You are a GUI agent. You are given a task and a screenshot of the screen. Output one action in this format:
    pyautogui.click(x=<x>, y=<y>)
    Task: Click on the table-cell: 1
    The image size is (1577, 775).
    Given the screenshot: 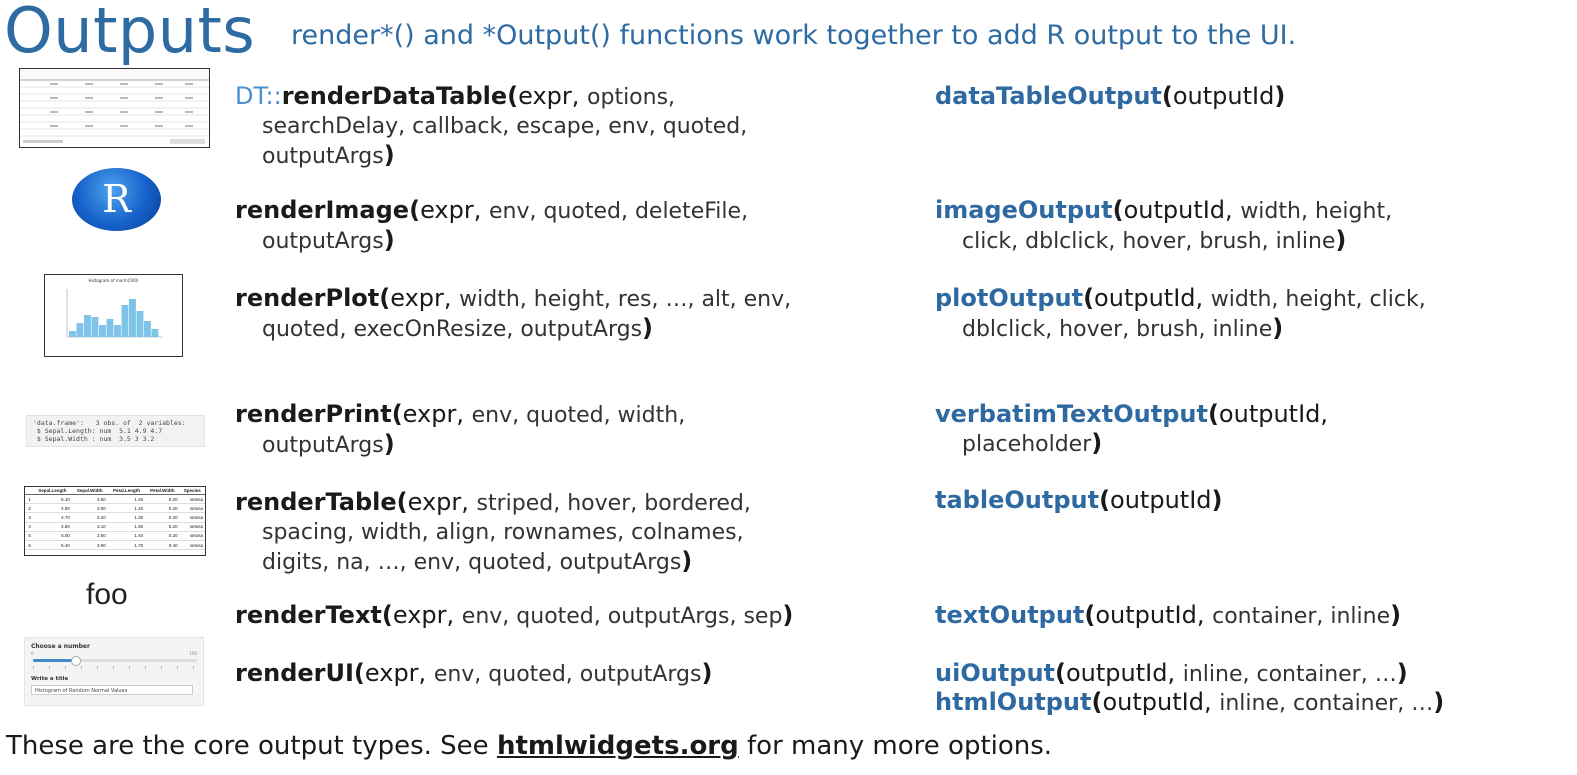 What is the action you would take?
    pyautogui.click(x=29, y=499)
    